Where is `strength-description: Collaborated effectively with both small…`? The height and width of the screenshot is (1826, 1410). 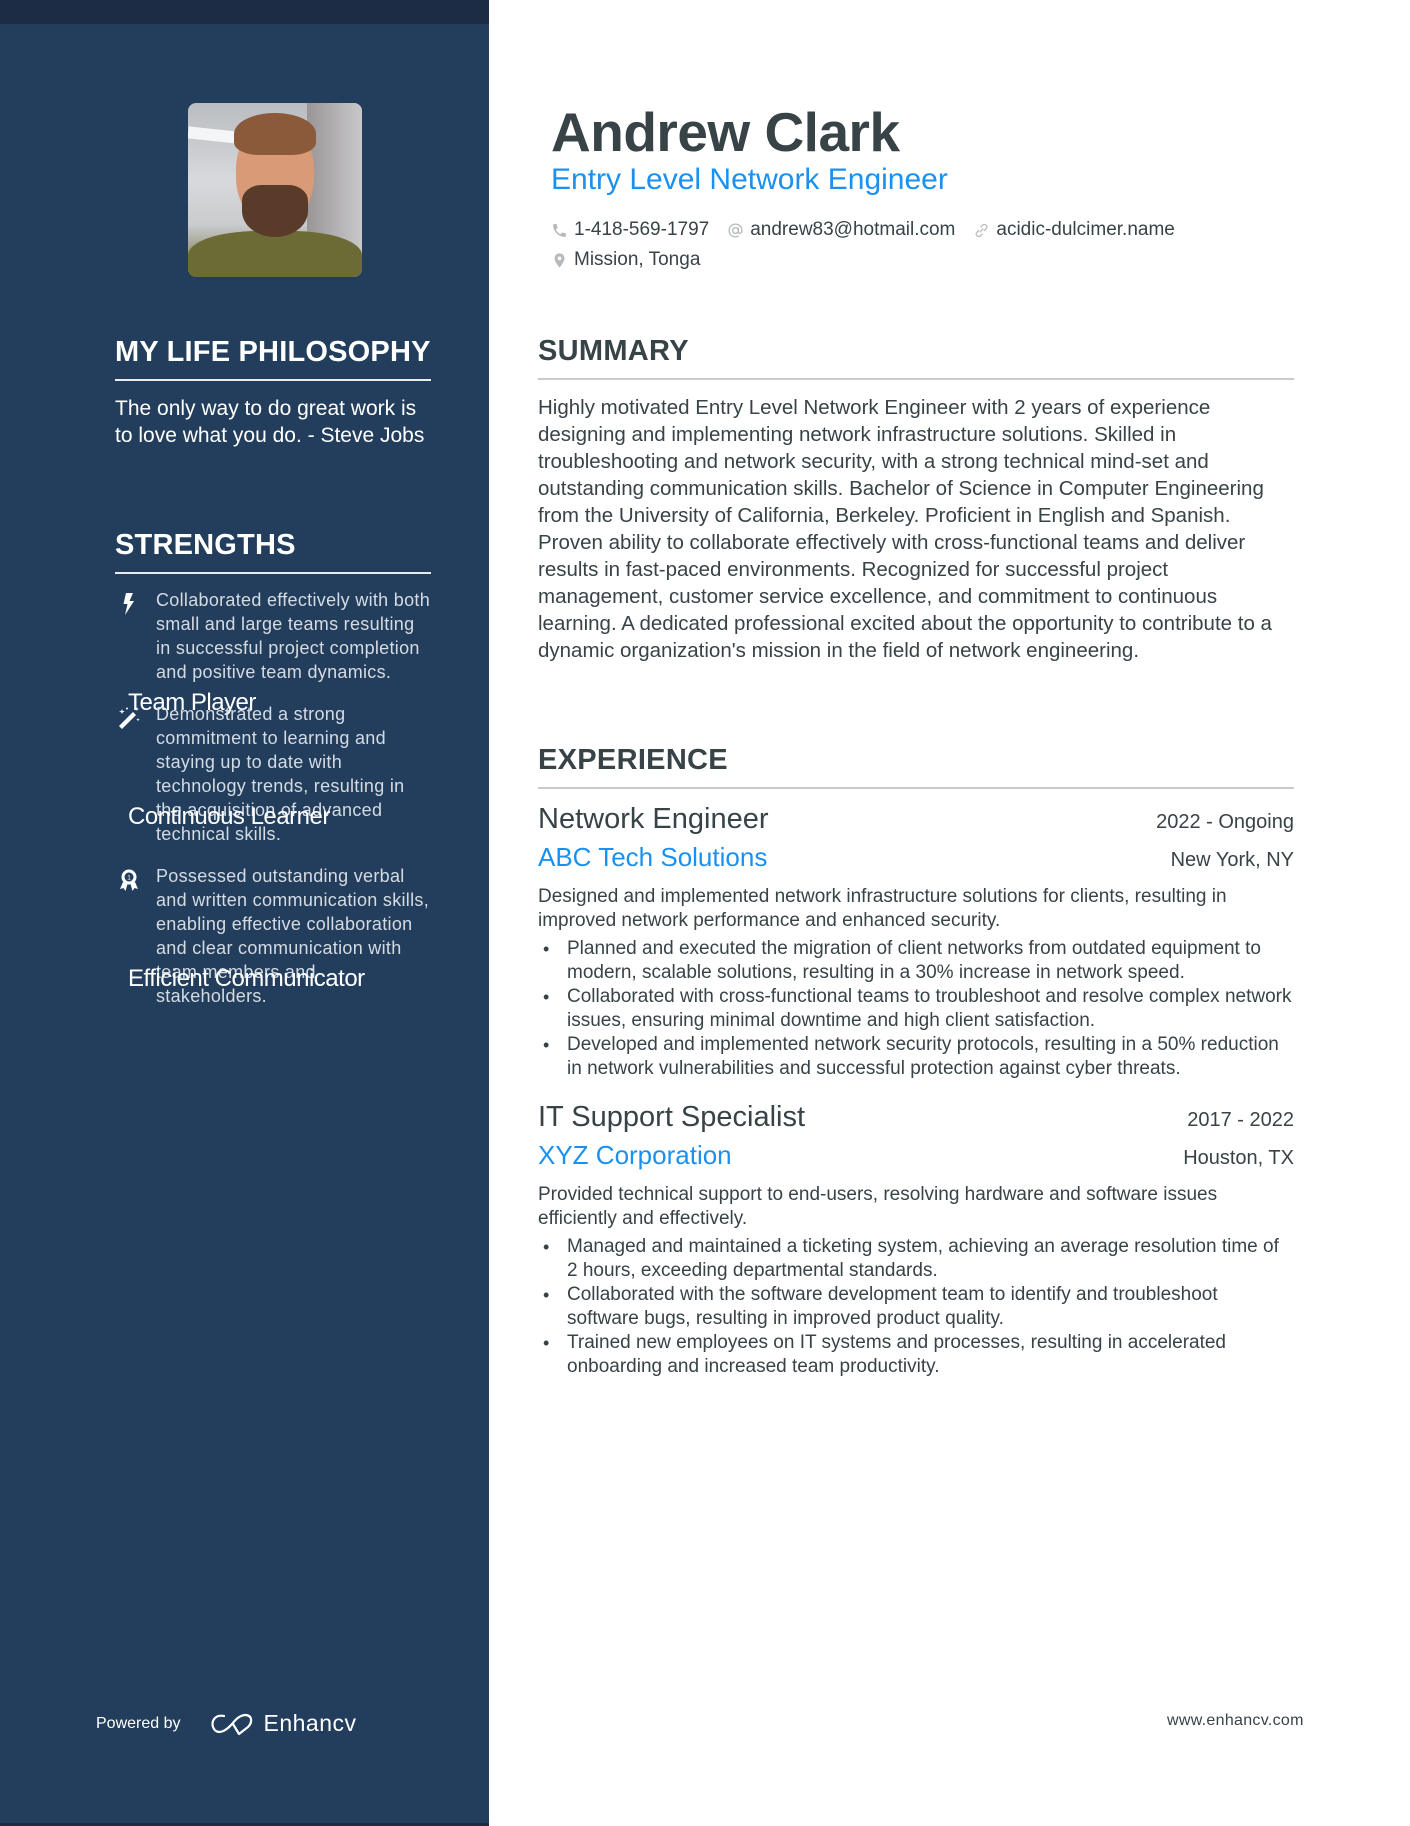 strength-description: Collaborated effectively with both small… is located at coordinates (293, 636).